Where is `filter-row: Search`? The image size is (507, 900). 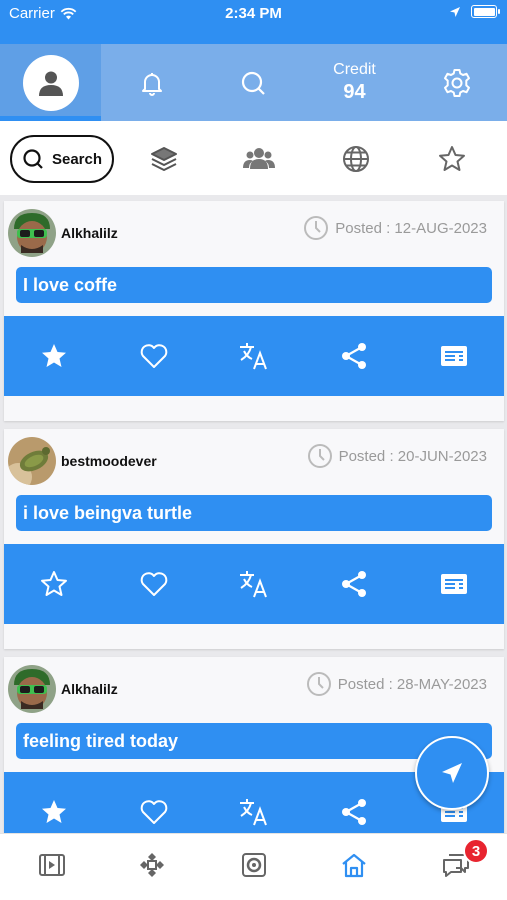
filter-row: Search is located at coordinates (253, 158).